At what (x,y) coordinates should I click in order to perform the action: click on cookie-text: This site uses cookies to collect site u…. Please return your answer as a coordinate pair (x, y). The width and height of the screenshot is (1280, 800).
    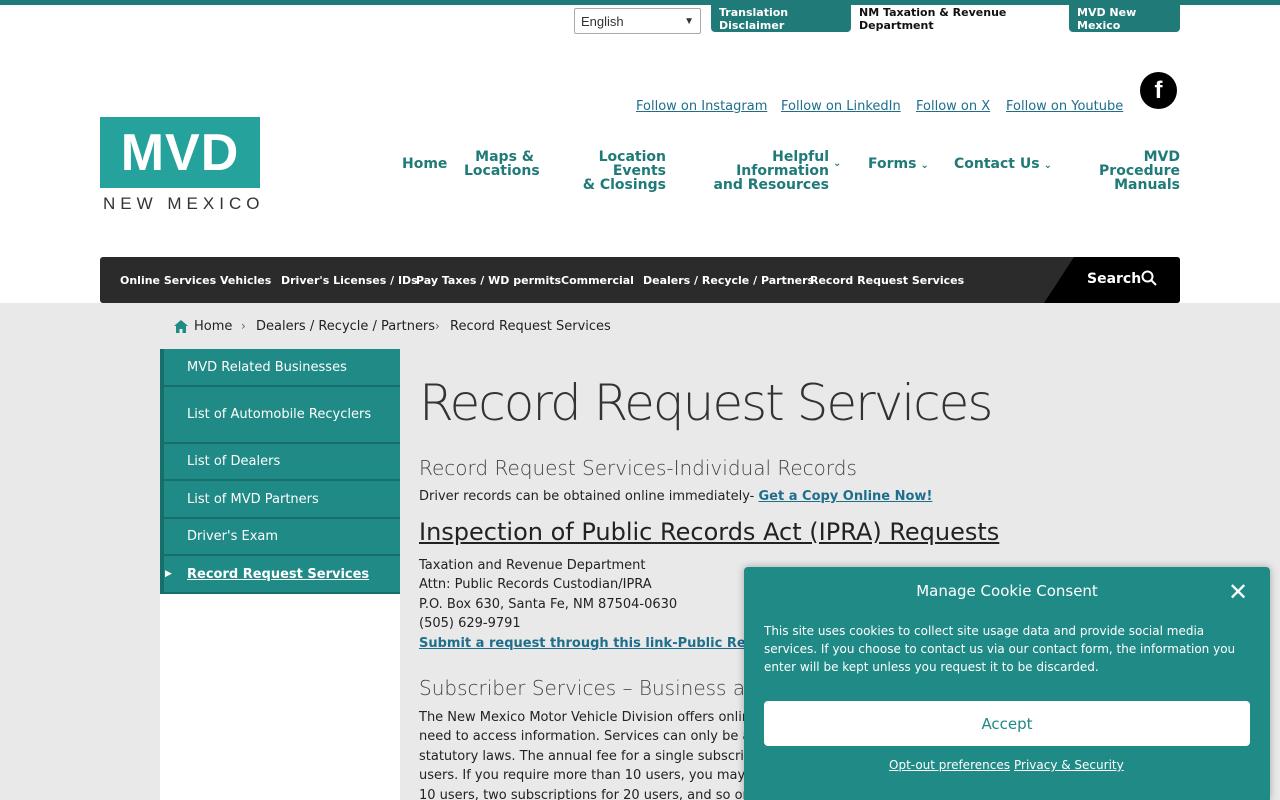
    Looking at the image, I should click on (1000, 649).